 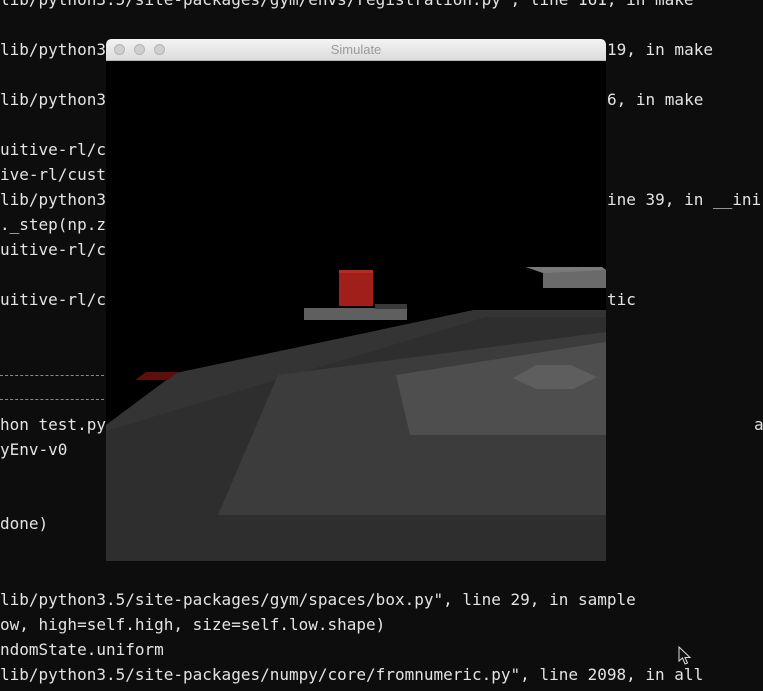 I want to click on table-shadow, so click(x=391, y=306).